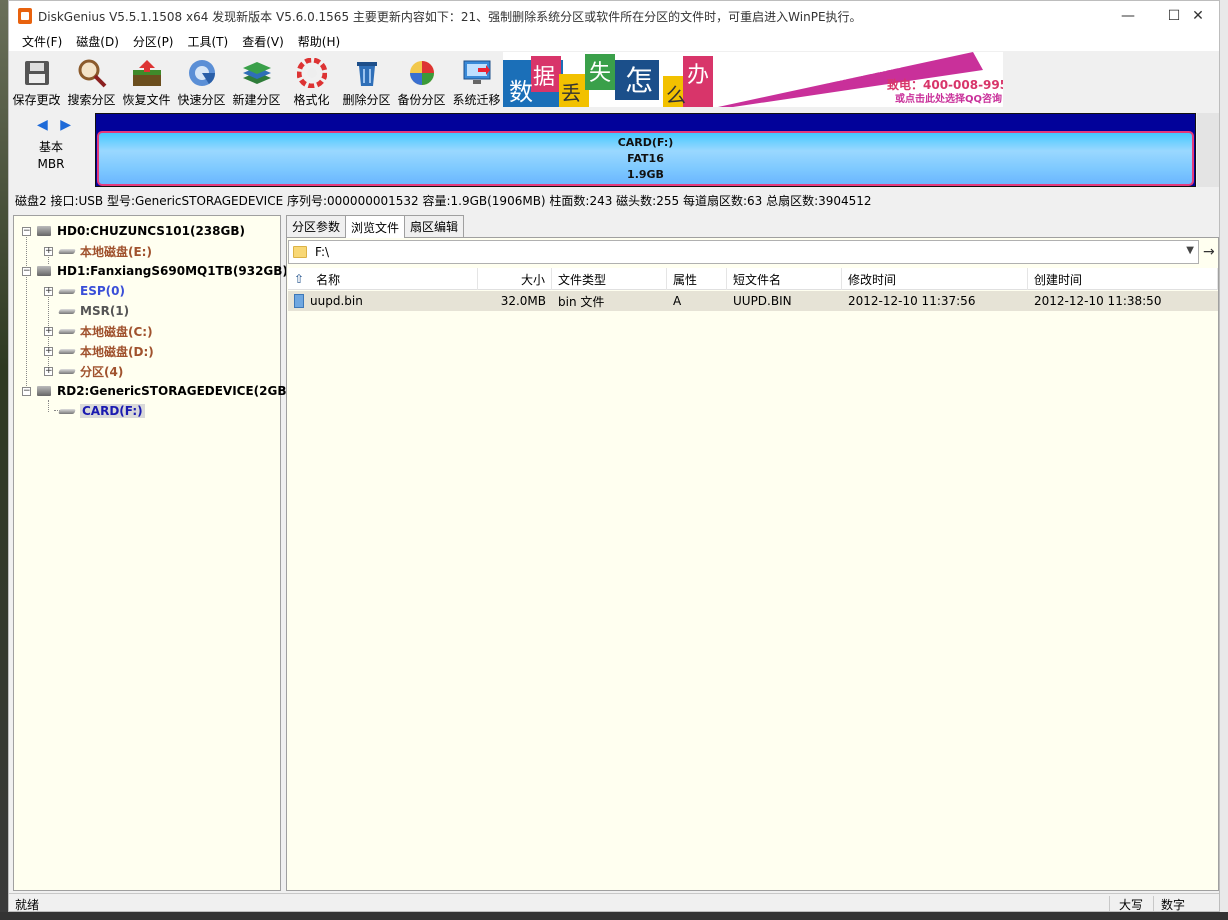  Describe the element at coordinates (697, 279) in the screenshot. I see `col-attr: 属性` at that location.